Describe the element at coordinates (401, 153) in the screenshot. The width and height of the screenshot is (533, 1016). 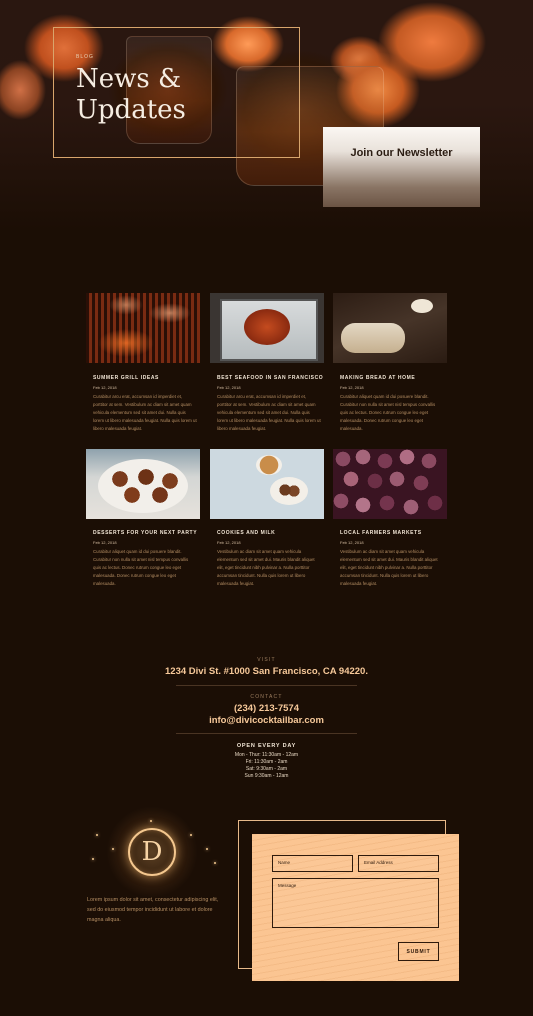
I see `newsletter-label: Join our Newsletter` at that location.